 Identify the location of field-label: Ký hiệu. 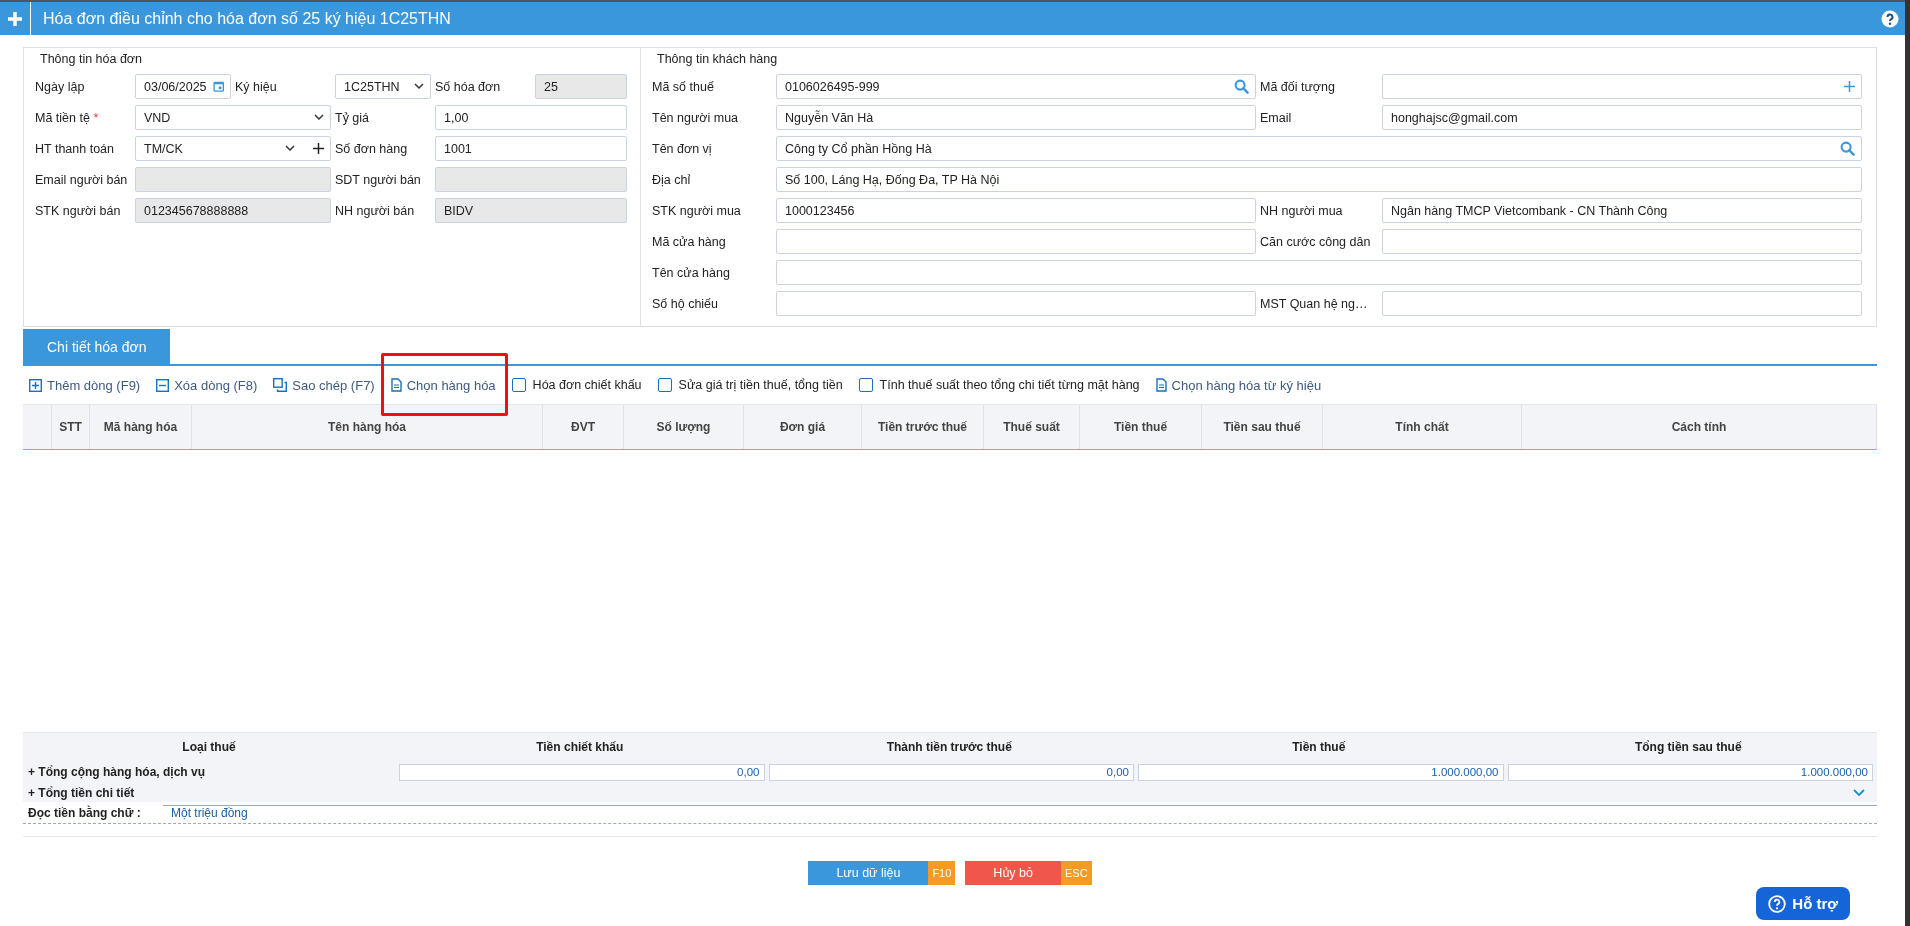
(256, 86).